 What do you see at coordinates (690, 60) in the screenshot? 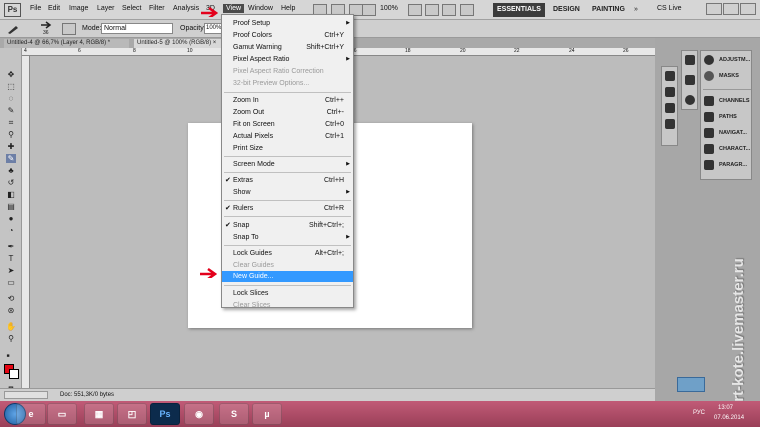
I see `histogram-panel-icon` at bounding box center [690, 60].